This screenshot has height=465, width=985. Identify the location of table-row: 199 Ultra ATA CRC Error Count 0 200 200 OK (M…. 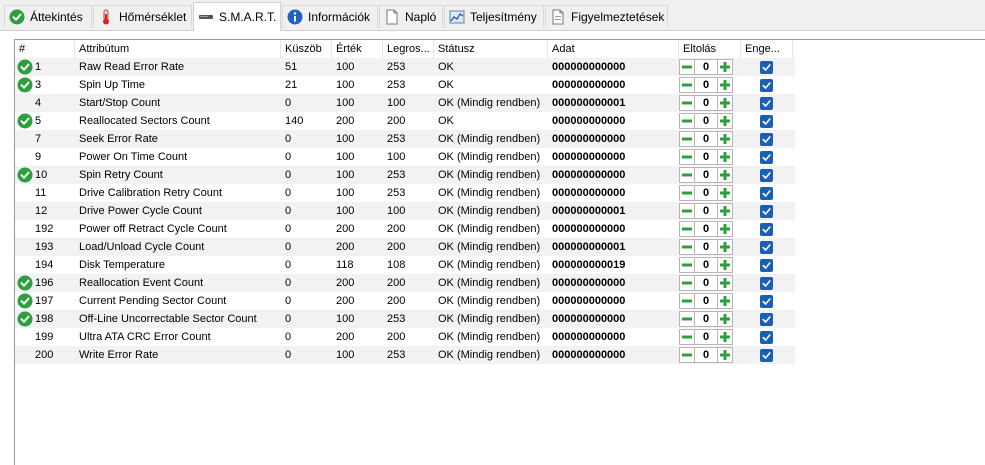
(405, 337).